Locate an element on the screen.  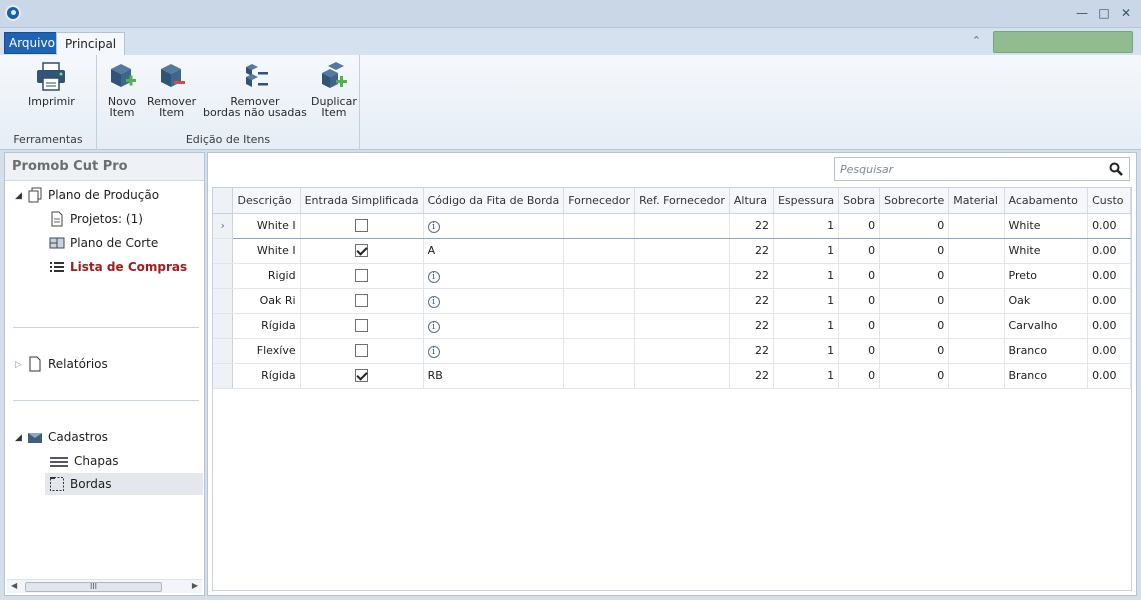
collapse-arrow-icon: ◢ is located at coordinates (18, 196).